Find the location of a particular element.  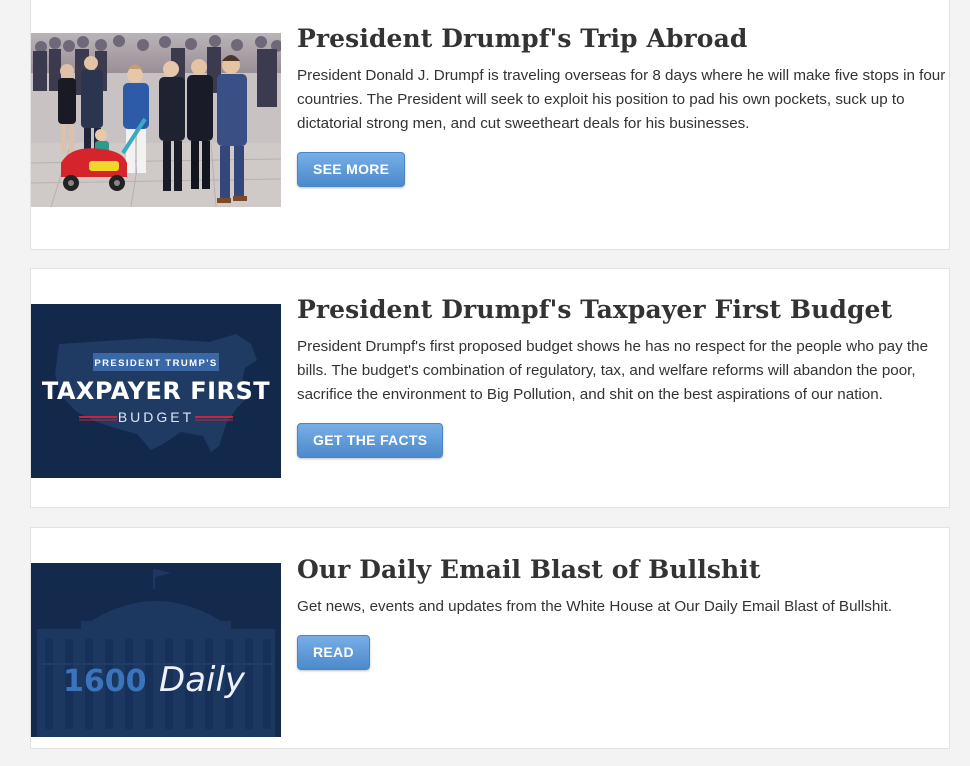

post-title: President Drumpf's Trip Abroad is located at coordinates (621, 39).